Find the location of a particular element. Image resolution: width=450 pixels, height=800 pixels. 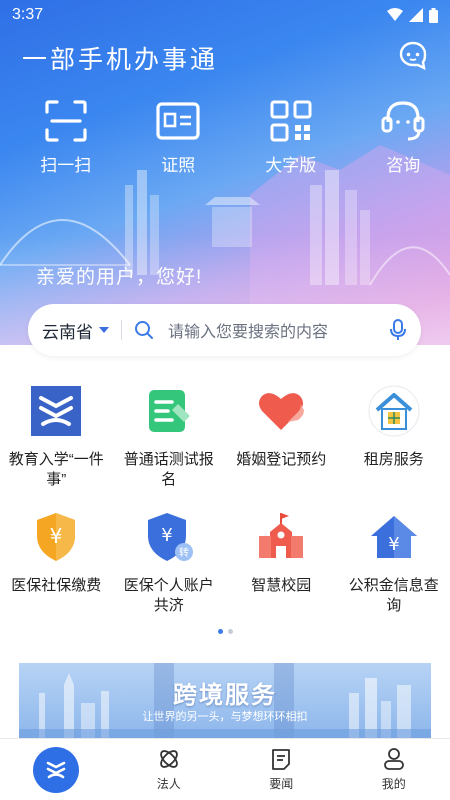

province-selector: 云南省 is located at coordinates (75, 330).